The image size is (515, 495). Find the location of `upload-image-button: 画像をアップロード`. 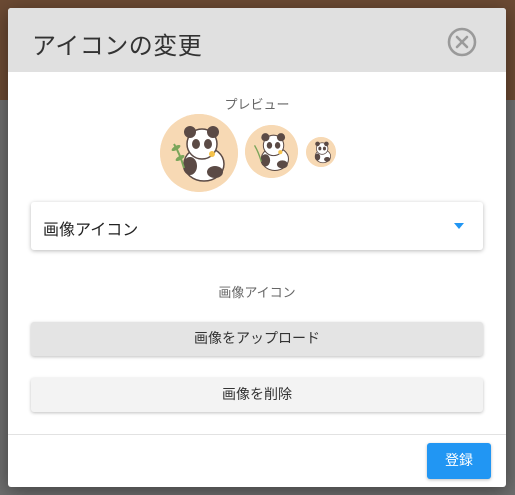

upload-image-button: 画像をアップロード is located at coordinates (257, 339).